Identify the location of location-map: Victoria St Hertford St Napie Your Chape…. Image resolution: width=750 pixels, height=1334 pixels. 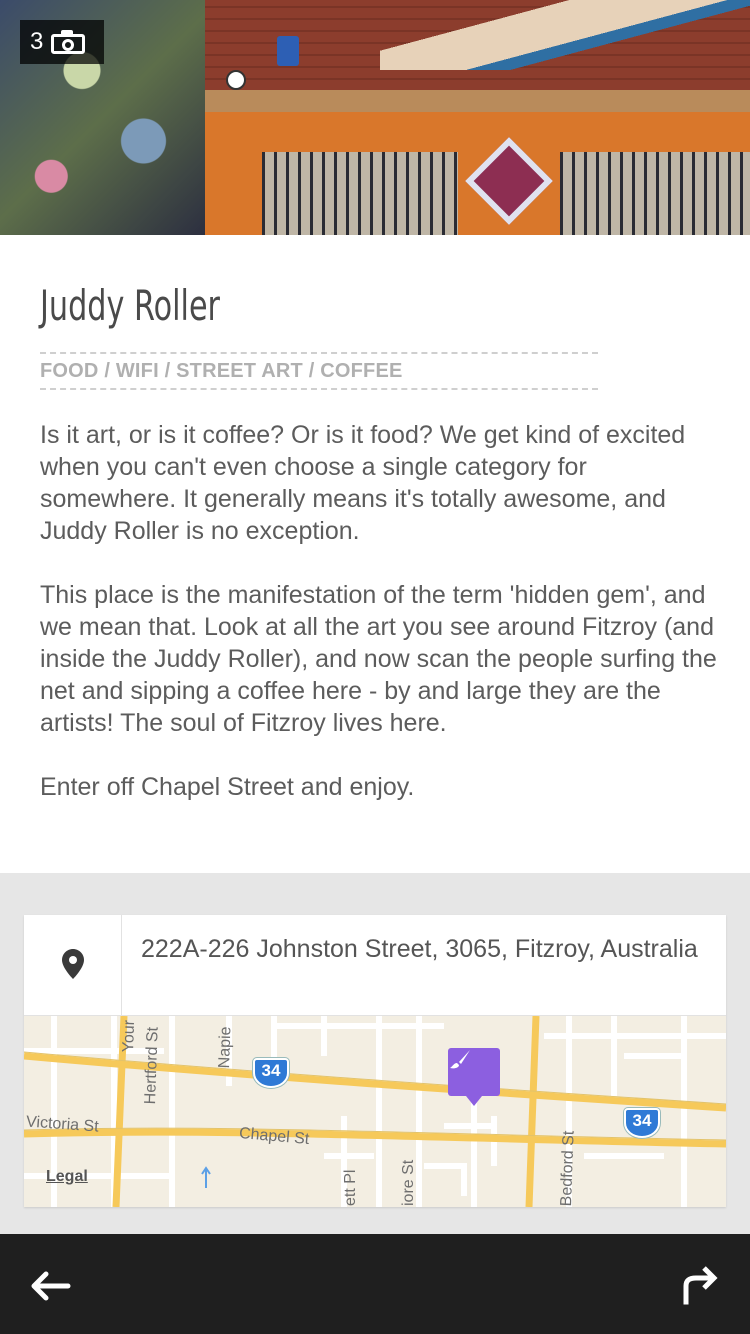
(375, 1111).